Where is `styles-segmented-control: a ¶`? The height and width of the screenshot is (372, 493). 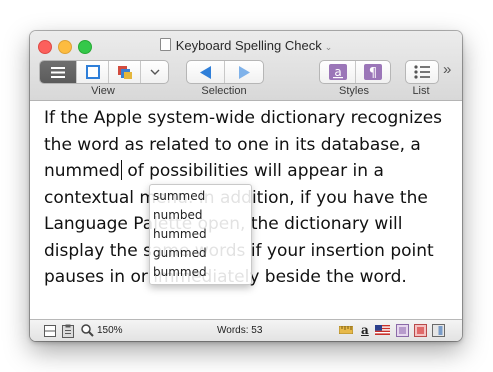 styles-segmented-control: a ¶ is located at coordinates (355, 72).